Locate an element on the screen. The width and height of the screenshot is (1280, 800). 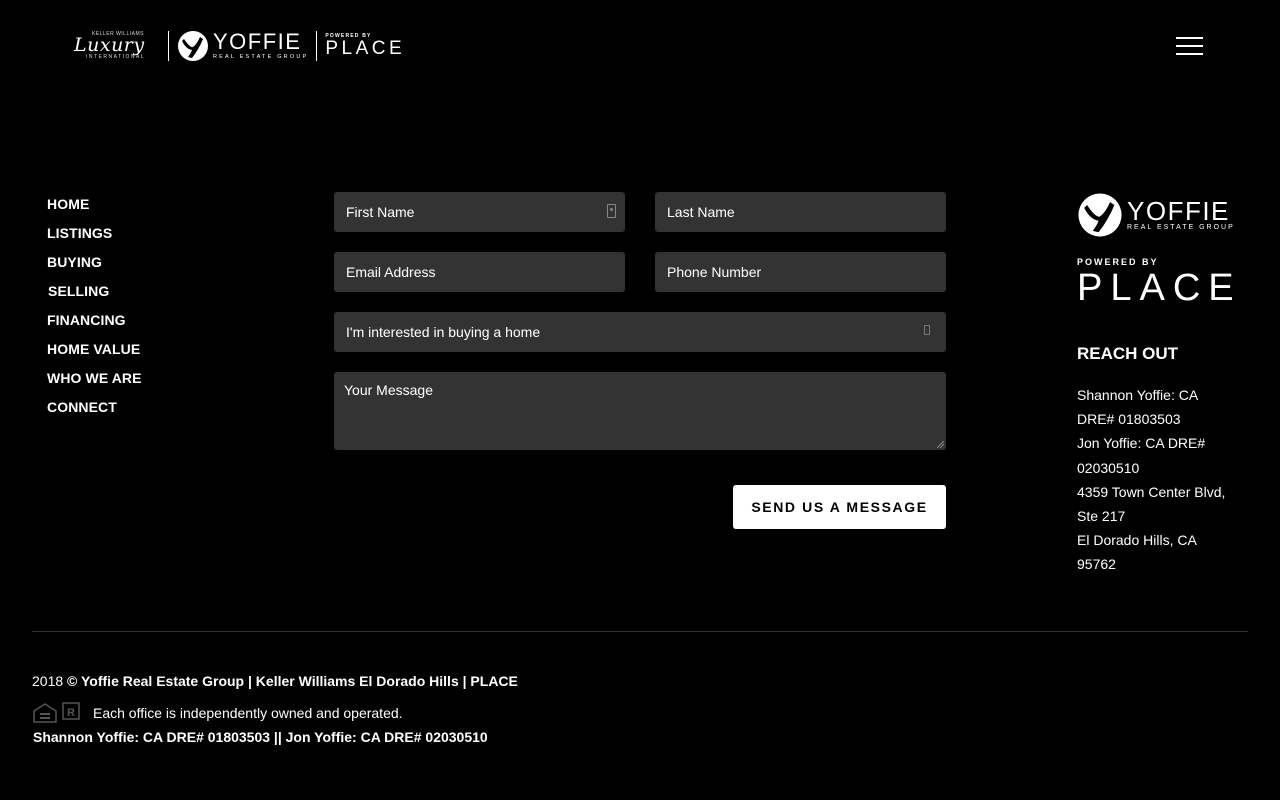
contact-line: El Dorado Hills, CA is located at coordinates (1137, 540).